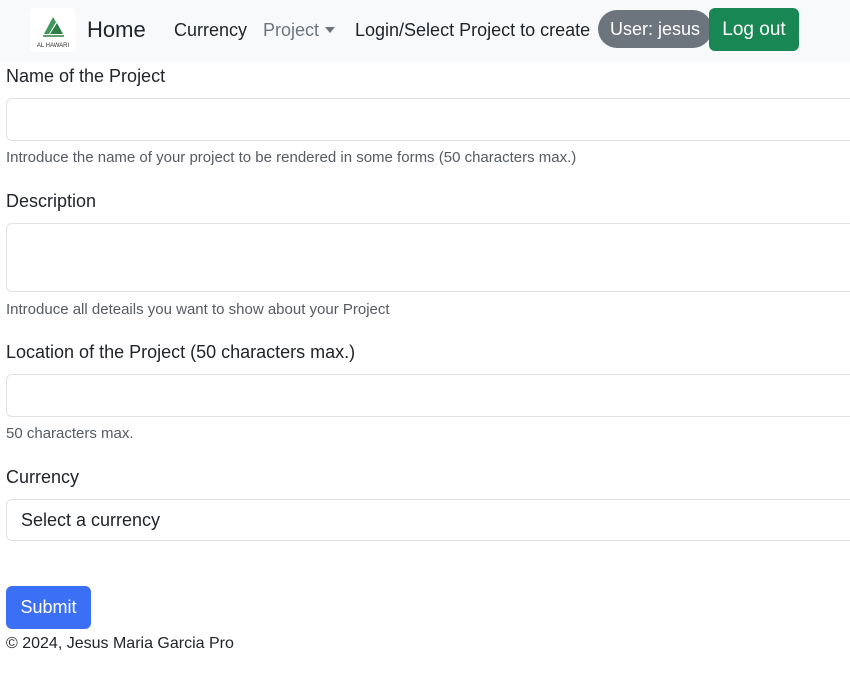  What do you see at coordinates (70, 433) in the screenshot?
I see `location-help: 50 characters max.` at bounding box center [70, 433].